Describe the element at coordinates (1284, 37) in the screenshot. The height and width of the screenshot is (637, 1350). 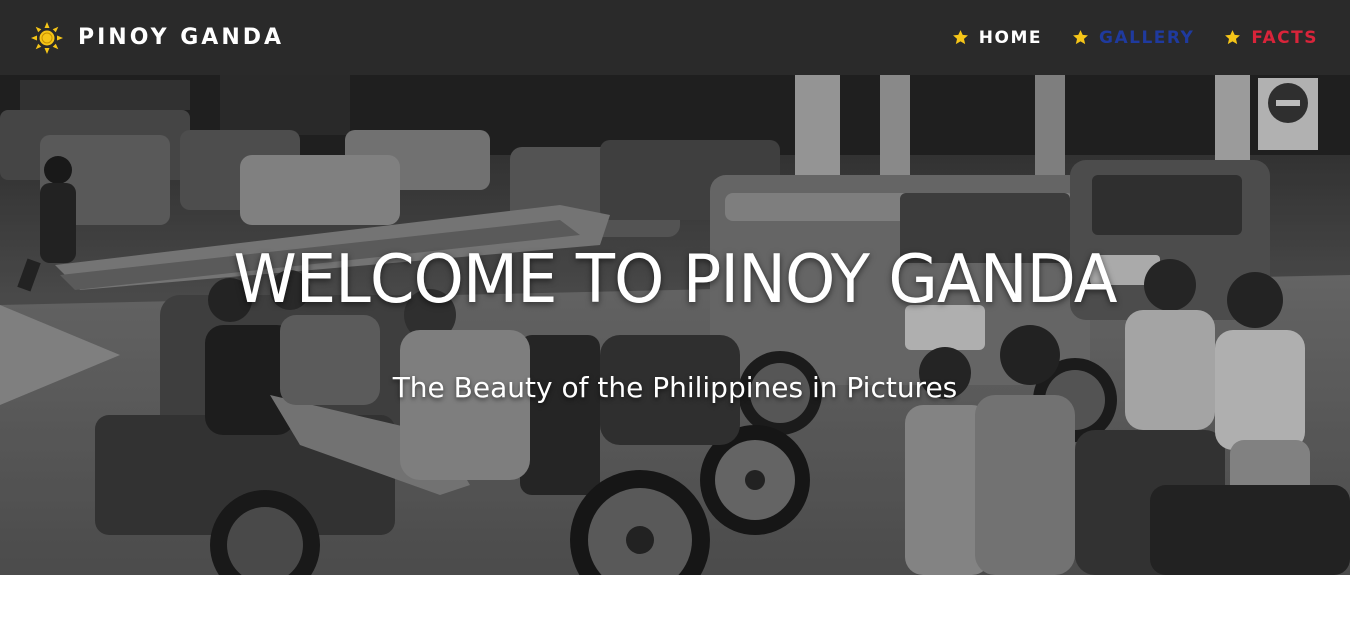
I see `nav-label-facts: FACTS` at that location.